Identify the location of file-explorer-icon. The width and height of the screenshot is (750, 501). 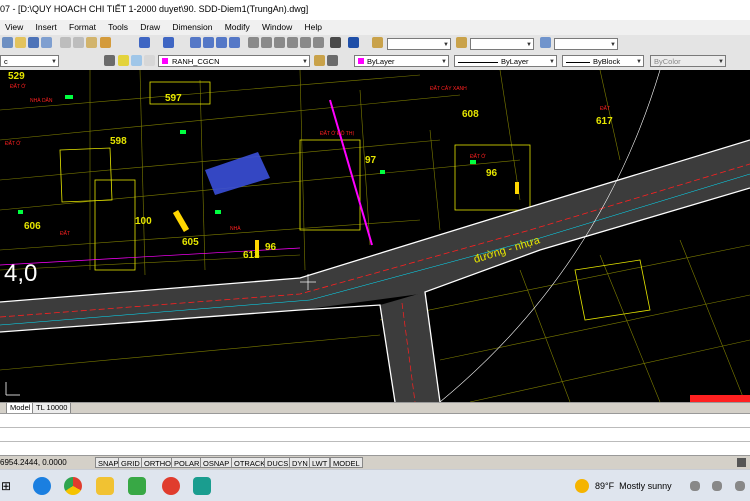
(105, 486).